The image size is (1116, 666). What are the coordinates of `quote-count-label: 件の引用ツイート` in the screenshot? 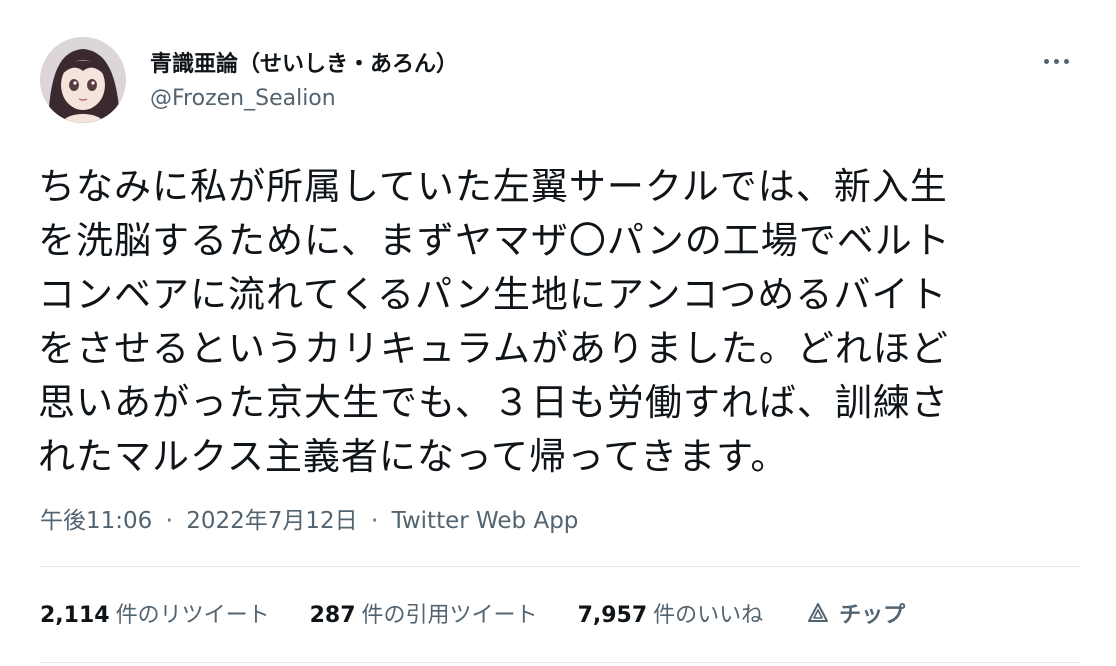 It's located at (449, 615).